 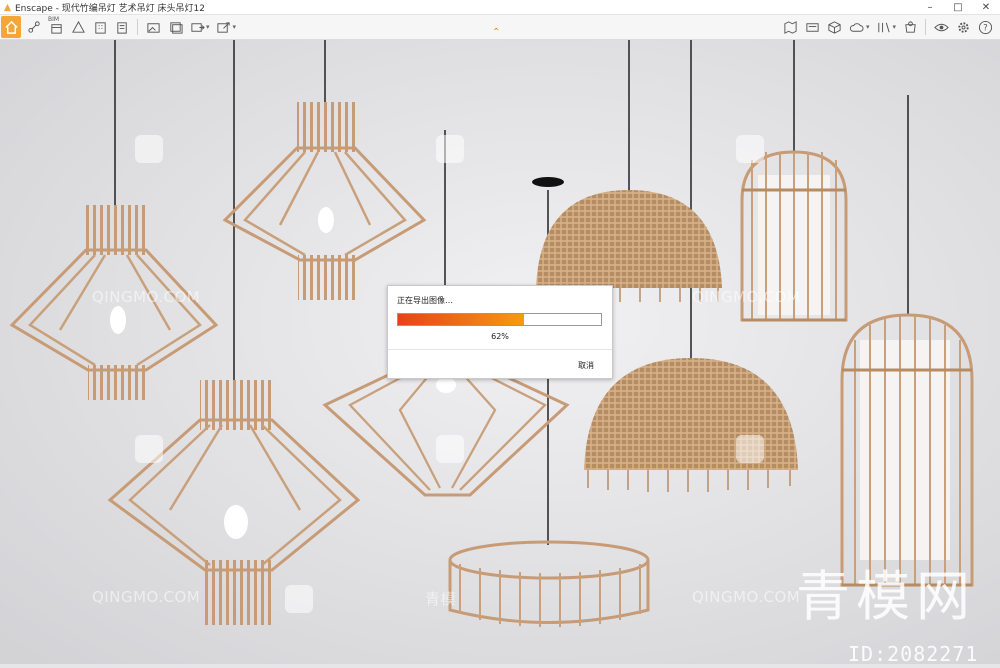 I want to click on close-button: ✕, so click(x=986, y=7).